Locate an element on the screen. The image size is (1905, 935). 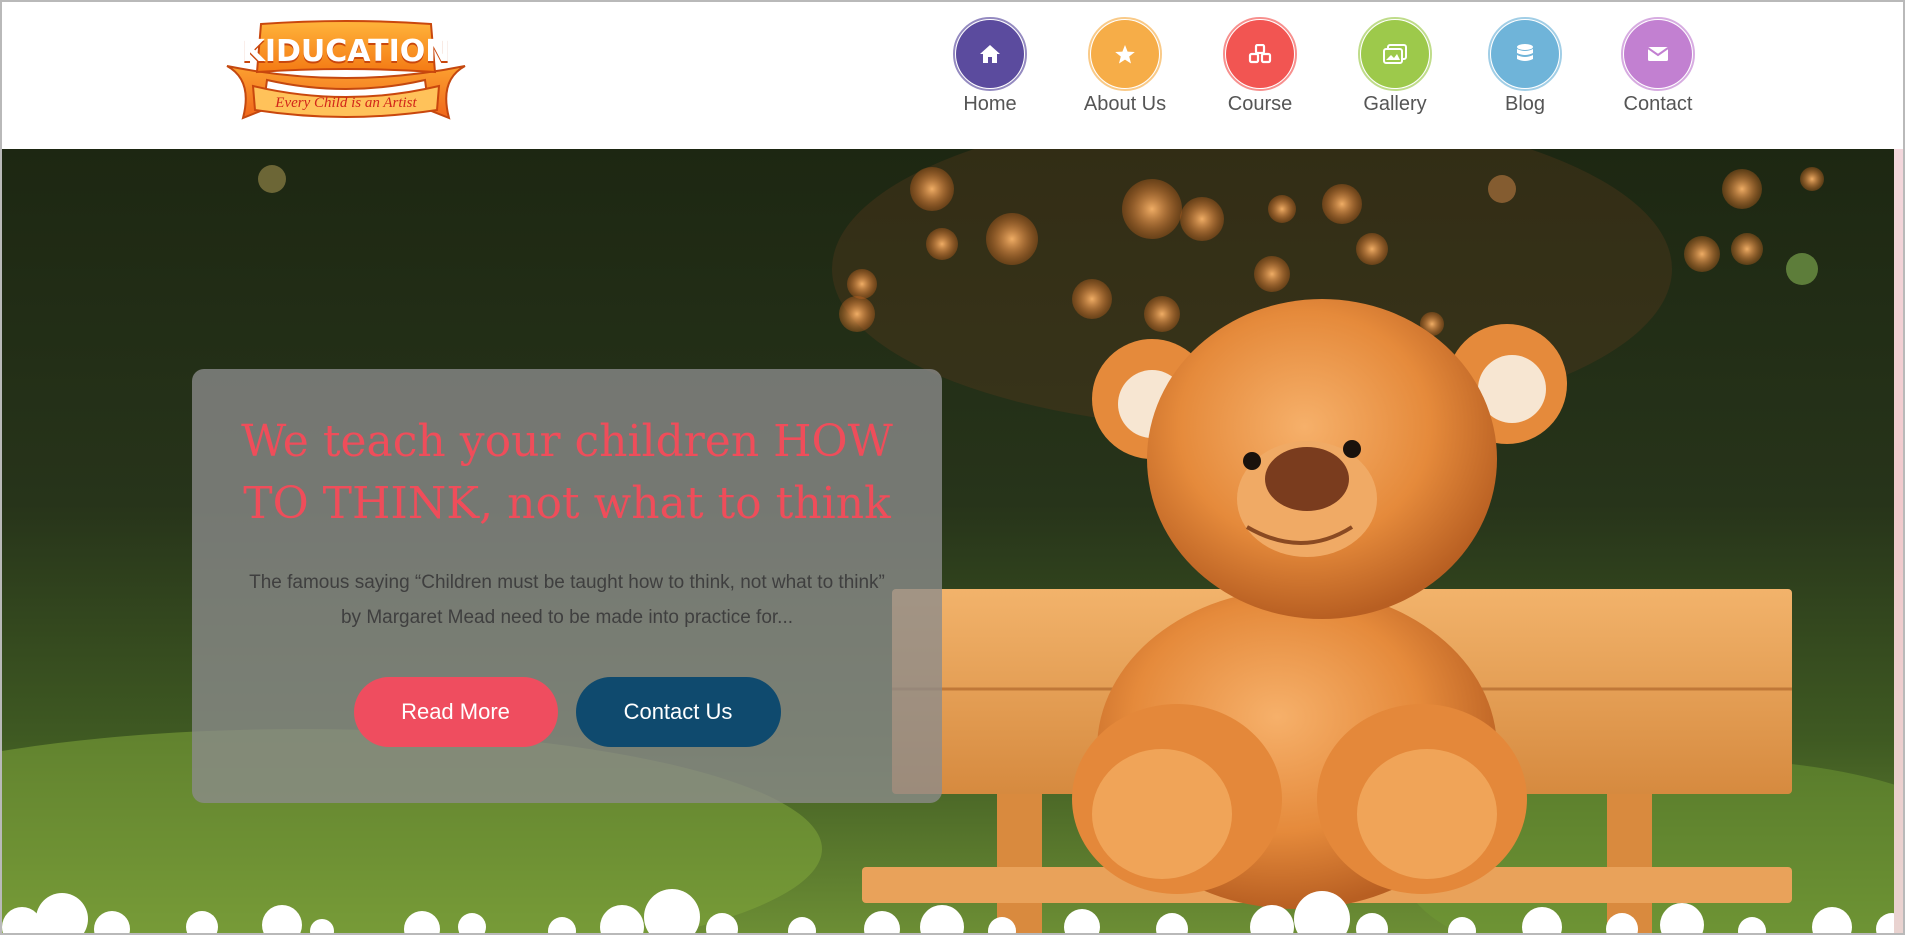
scrollbar-track is located at coordinates (1898, 541).